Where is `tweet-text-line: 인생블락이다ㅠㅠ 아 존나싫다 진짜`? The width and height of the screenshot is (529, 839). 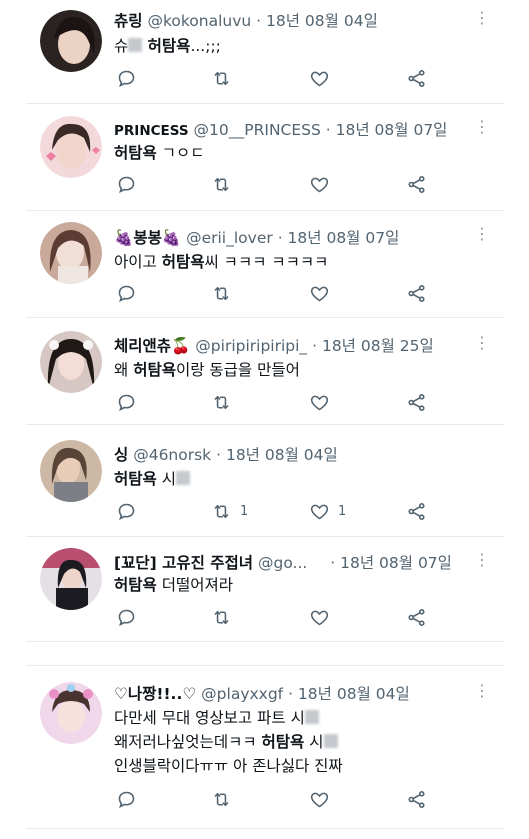 tweet-text-line: 인생블락이다ㅠㅠ 아 존나싫다 진짜 is located at coordinates (228, 766).